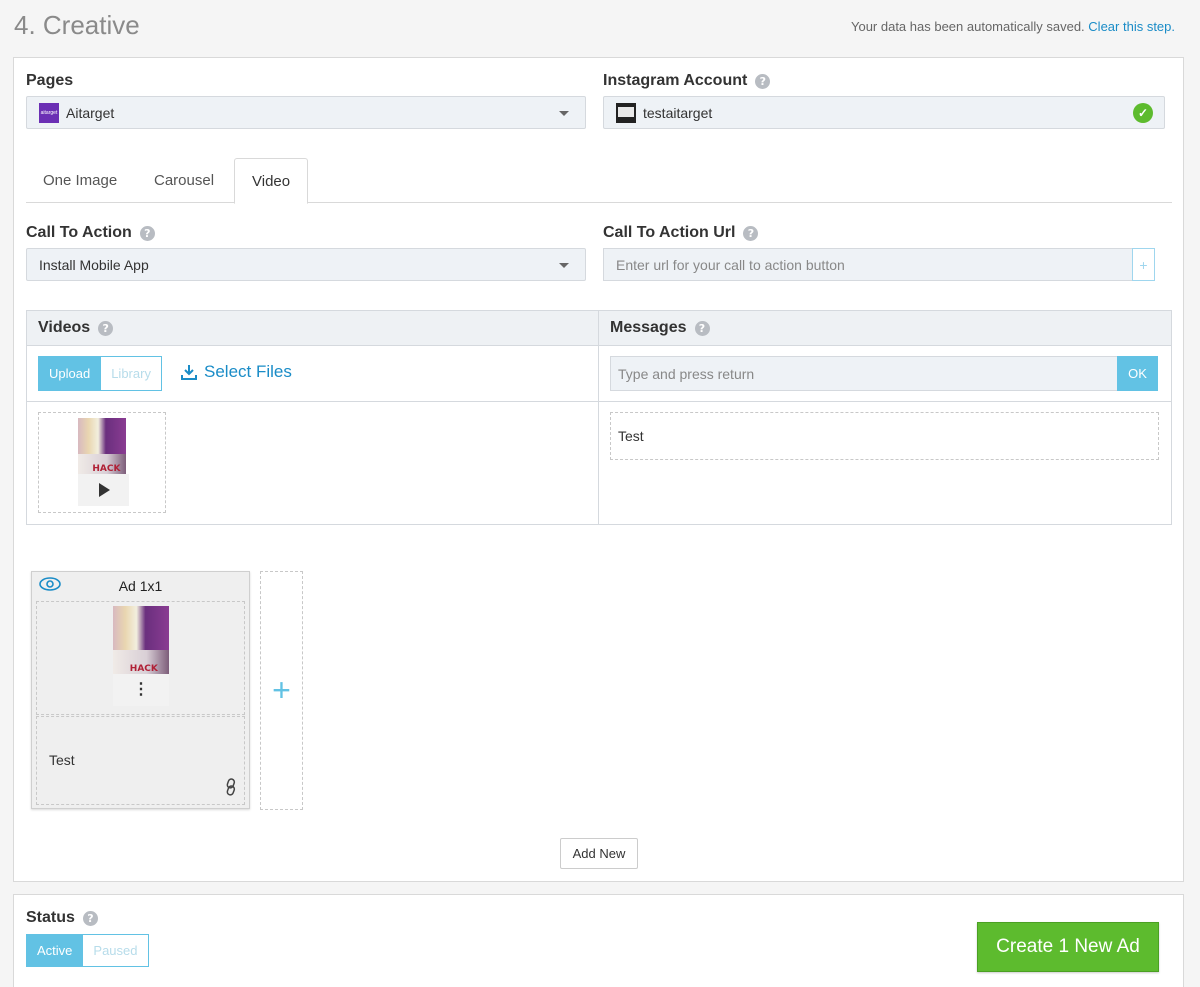 This screenshot has width=1200, height=987. I want to click on cta-select: Install Mobile App, so click(306, 264).